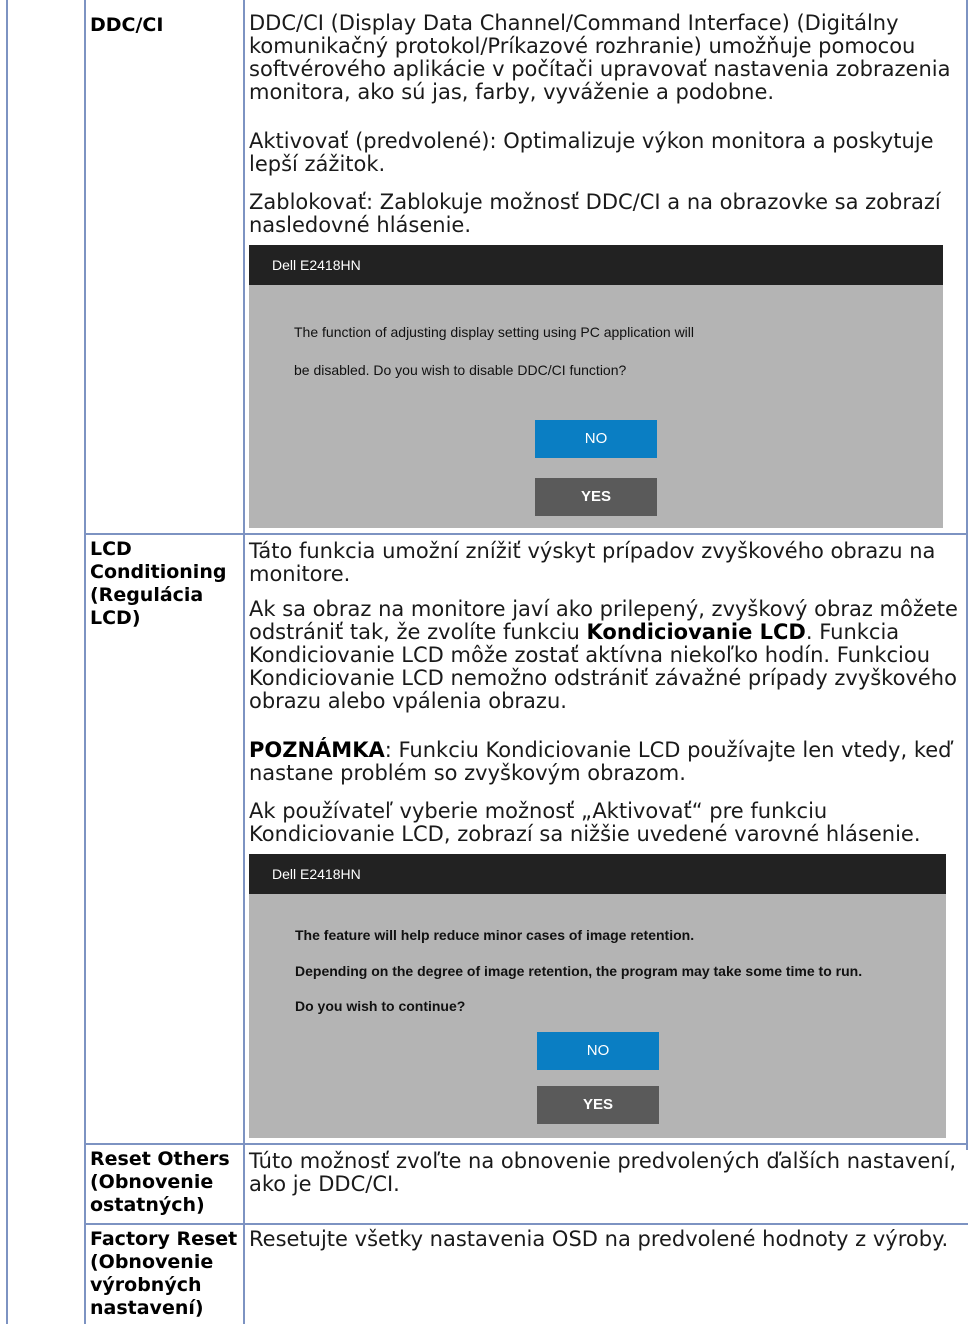 Image resolution: width=969 pixels, height=1324 pixels. Describe the element at coordinates (526, 1144) in the screenshot. I see `row-divider-reset-others` at that location.